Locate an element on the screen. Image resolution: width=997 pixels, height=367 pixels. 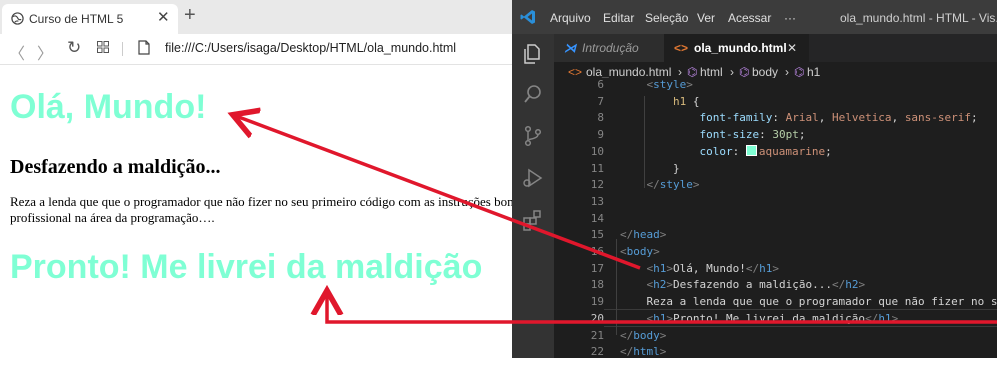
line-number: 6 is located at coordinates (600, 84).